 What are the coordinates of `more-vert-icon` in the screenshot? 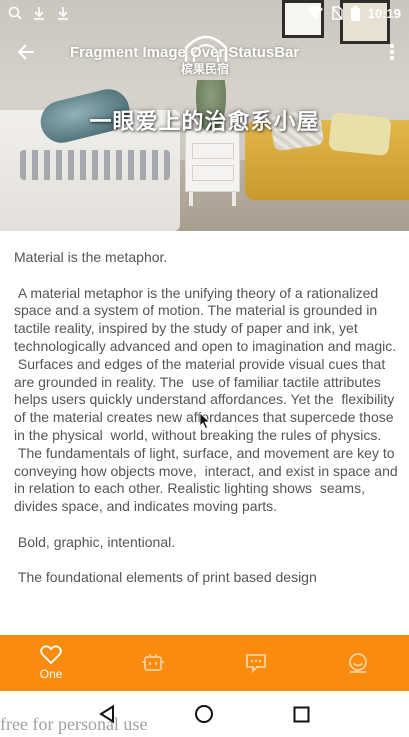 It's located at (392, 52).